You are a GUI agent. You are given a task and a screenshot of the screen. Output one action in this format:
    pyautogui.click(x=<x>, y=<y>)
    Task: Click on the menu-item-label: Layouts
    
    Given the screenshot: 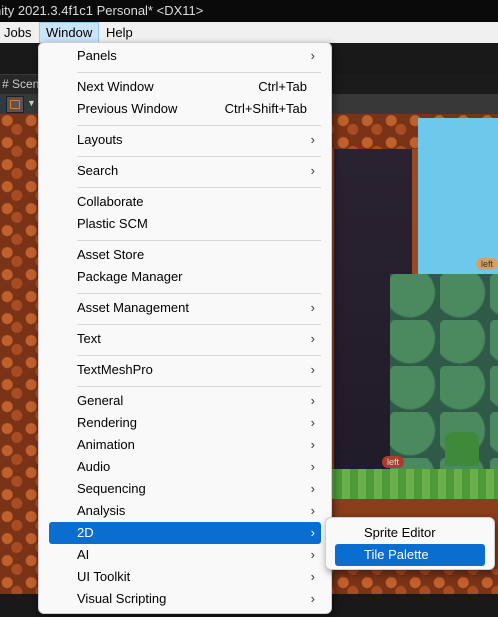 What is the action you would take?
    pyautogui.click(x=100, y=139)
    